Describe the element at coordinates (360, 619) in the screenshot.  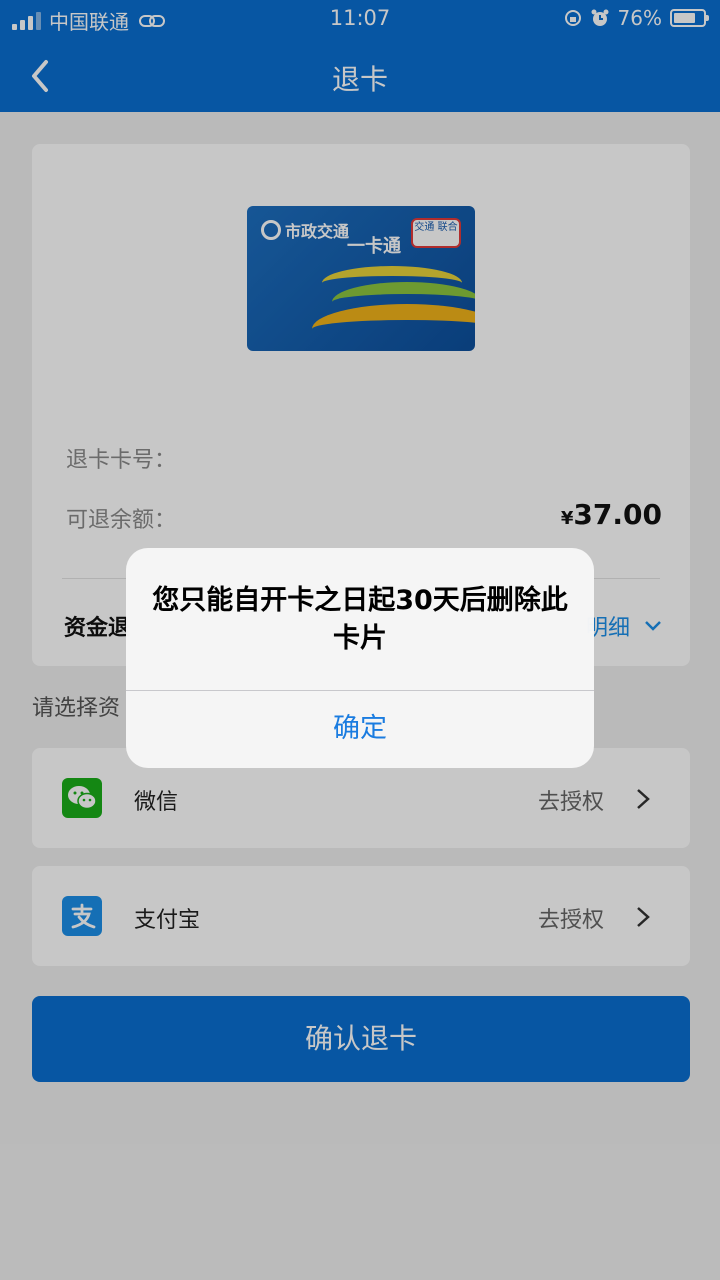
I see `dialog-message: 您只能自开卡之日起30天后删除此卡片` at that location.